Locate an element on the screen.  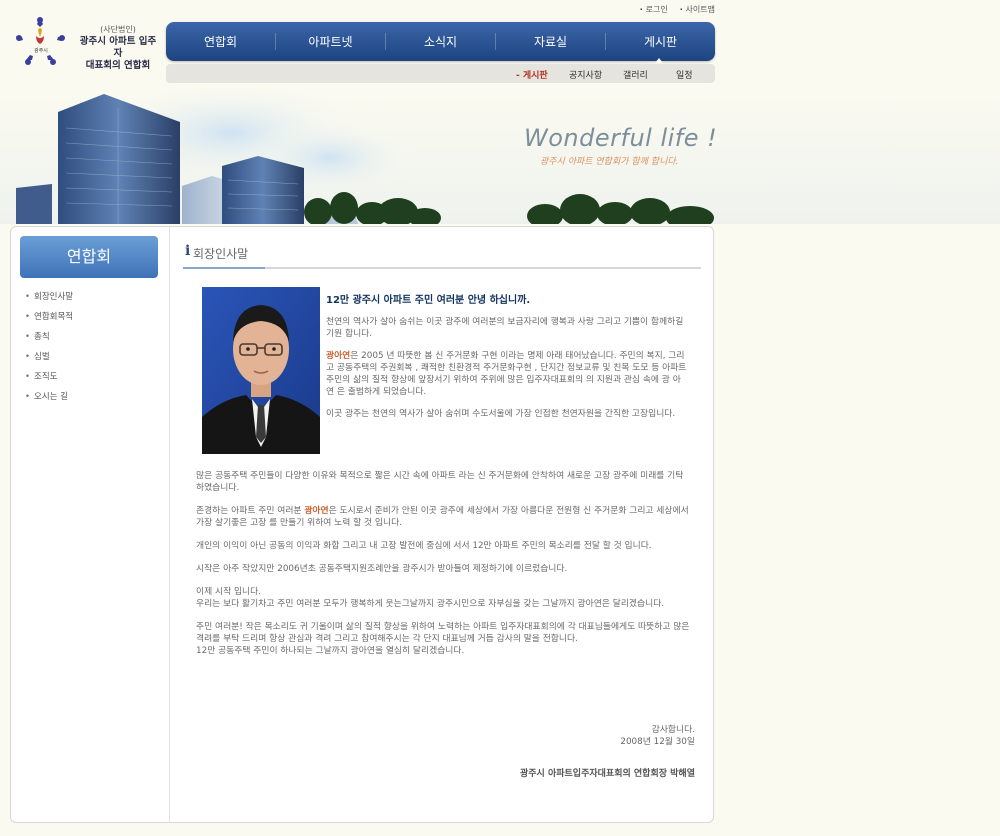
sidebar-item-rules: 총칙 is located at coordinates (49, 341).